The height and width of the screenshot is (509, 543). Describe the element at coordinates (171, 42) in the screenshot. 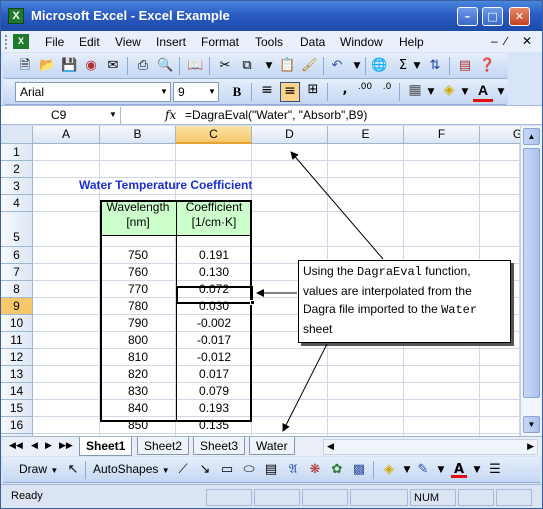

I see `menu-insert: Insert` at that location.